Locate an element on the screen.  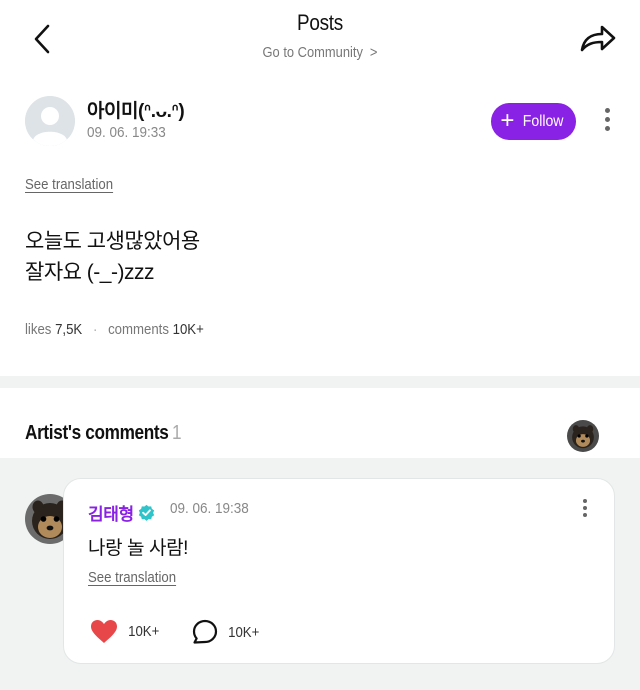
post-author-row: 아이미(ᐢ.ᴗ.ᐢ) 09. 06. 19:33 + Follow is located at coordinates (320, 122).